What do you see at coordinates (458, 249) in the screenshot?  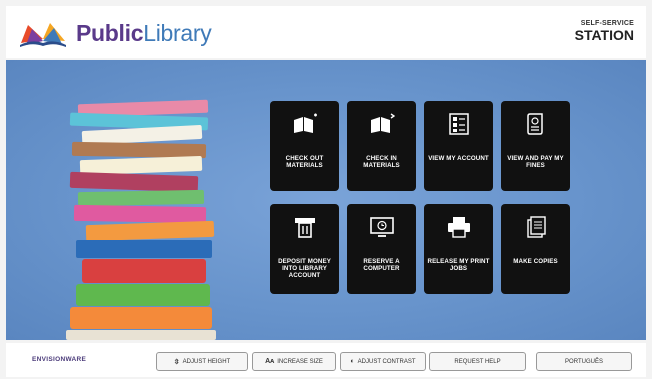 I see `release-print-jobs-button: RELEASE MY PRINT JOBS` at bounding box center [458, 249].